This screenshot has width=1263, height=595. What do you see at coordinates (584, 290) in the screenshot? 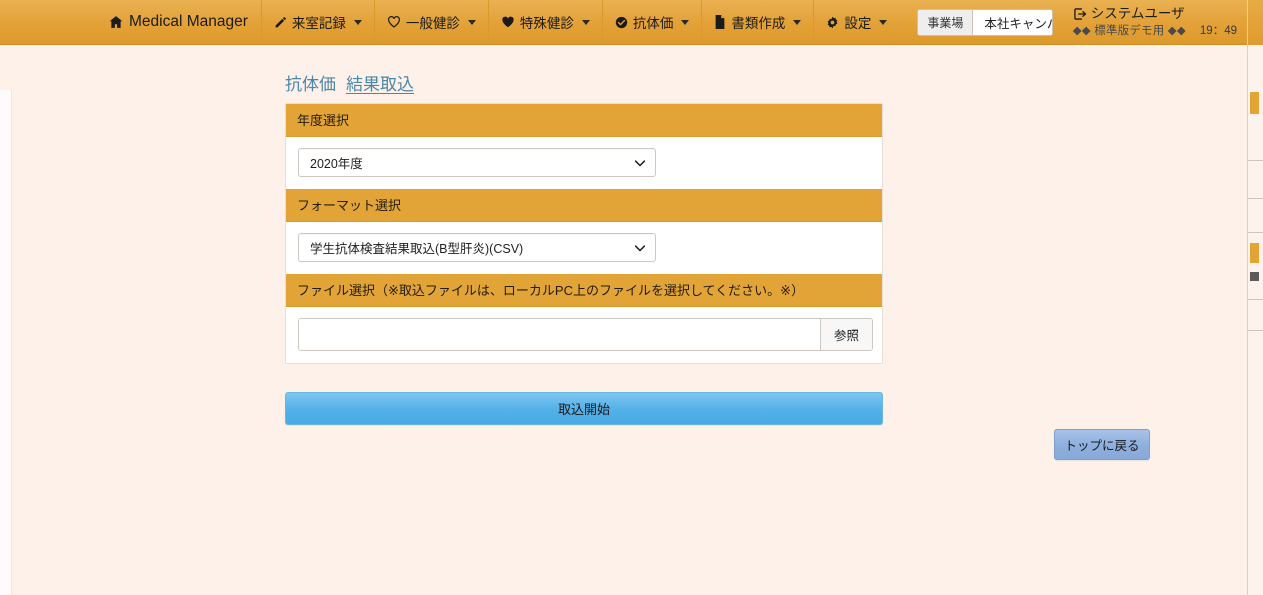
I see `section-header-file: ファイル選択（※取込ファイルは、ローカルPC上のファイルを選択してください。※）` at bounding box center [584, 290].